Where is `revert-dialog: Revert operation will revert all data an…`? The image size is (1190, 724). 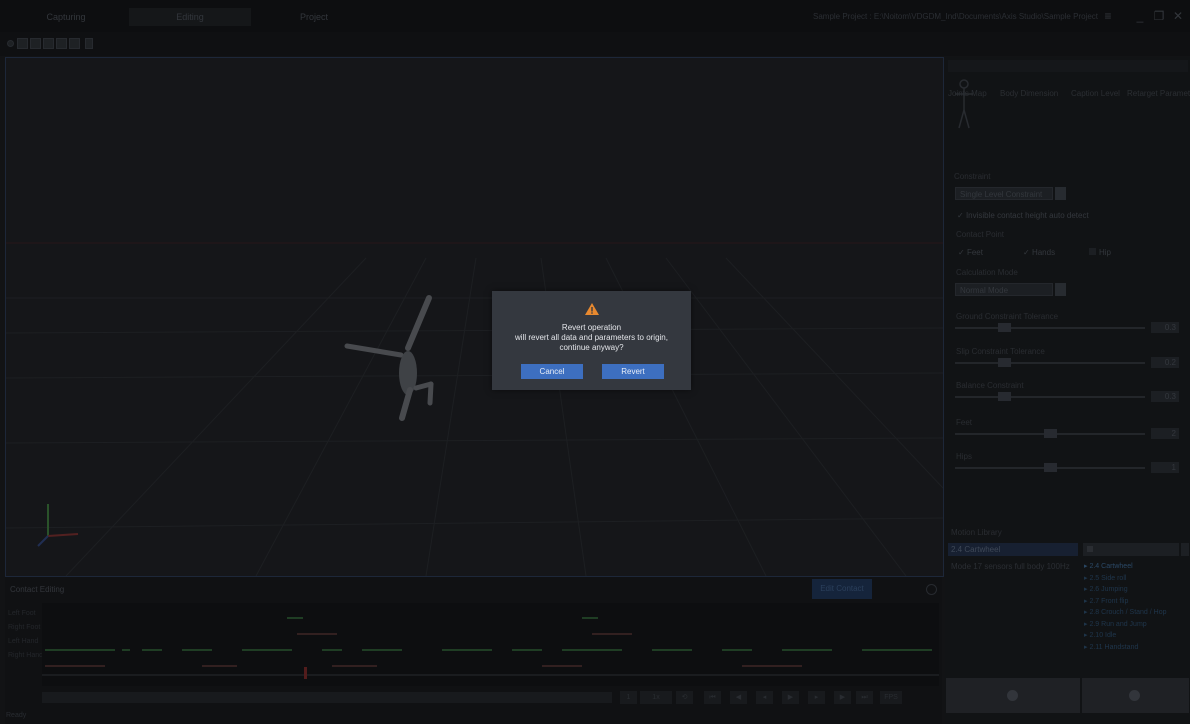 revert-dialog: Revert operation will revert all data an… is located at coordinates (591, 340).